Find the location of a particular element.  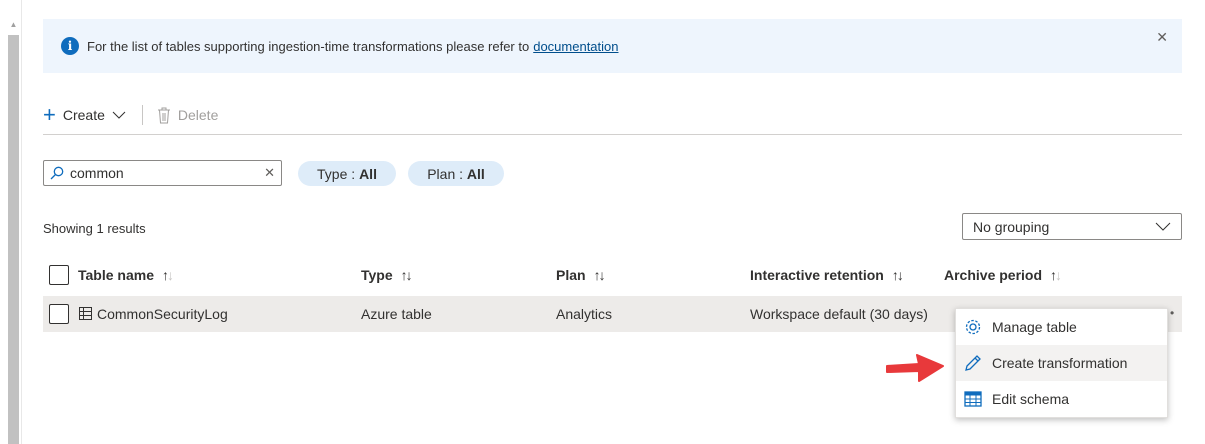

menu-item-label: Edit schema is located at coordinates (1031, 399).